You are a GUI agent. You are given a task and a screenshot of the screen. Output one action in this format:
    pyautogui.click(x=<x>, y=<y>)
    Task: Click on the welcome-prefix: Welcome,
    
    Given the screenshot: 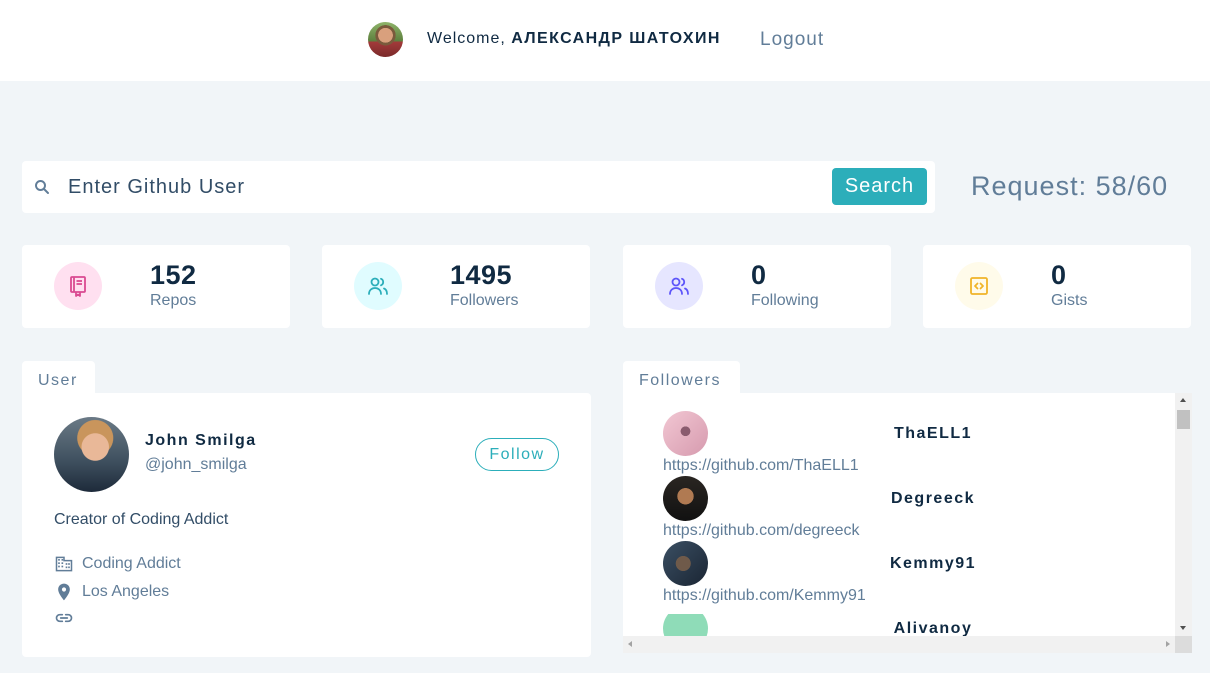 What is the action you would take?
    pyautogui.click(x=469, y=38)
    